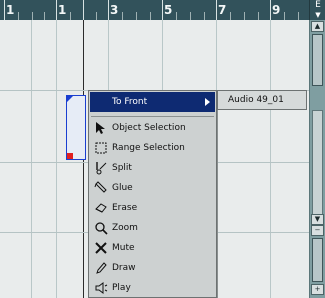 The height and width of the screenshot is (298, 325). Describe the element at coordinates (101, 168) in the screenshot. I see `scissors-icon` at that location.